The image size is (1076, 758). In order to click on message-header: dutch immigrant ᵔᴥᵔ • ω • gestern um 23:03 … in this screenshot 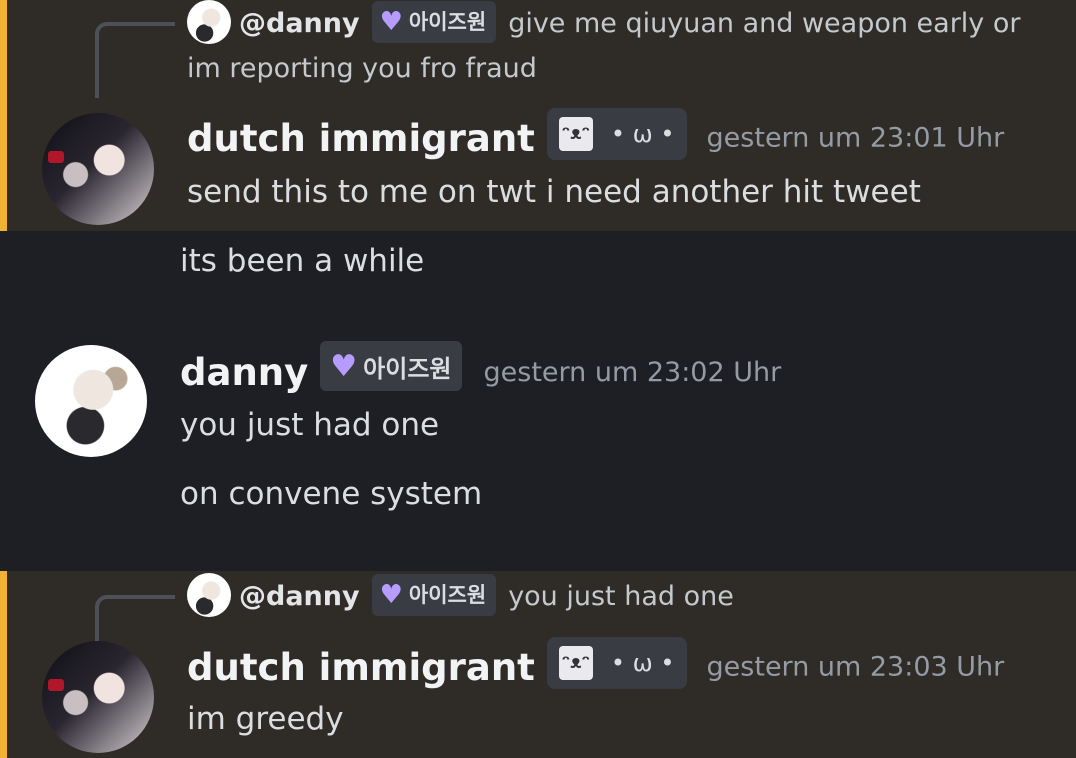, I will do `click(596, 665)`.